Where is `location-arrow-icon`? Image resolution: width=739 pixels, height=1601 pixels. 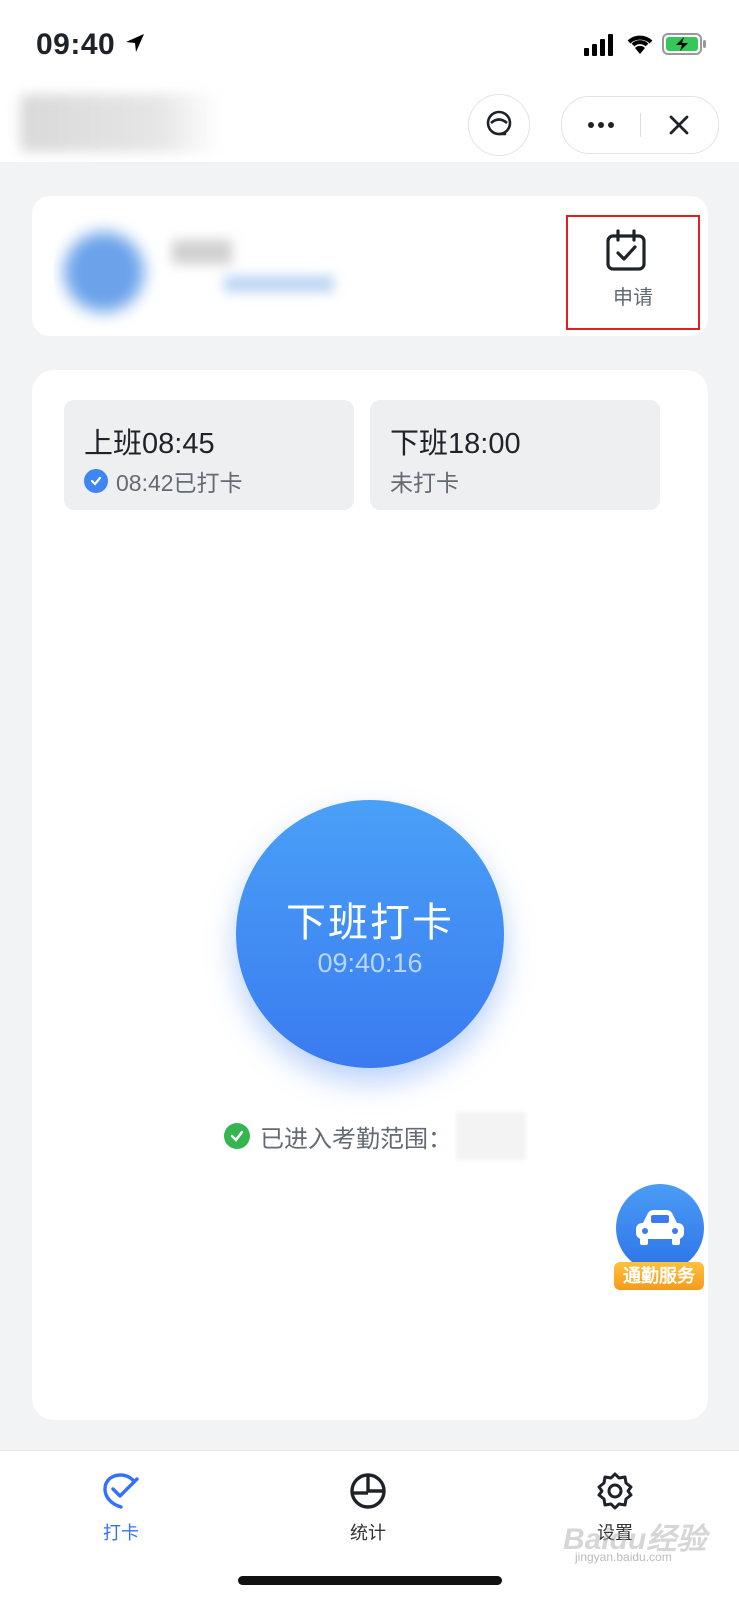
location-arrow-icon is located at coordinates (135, 43).